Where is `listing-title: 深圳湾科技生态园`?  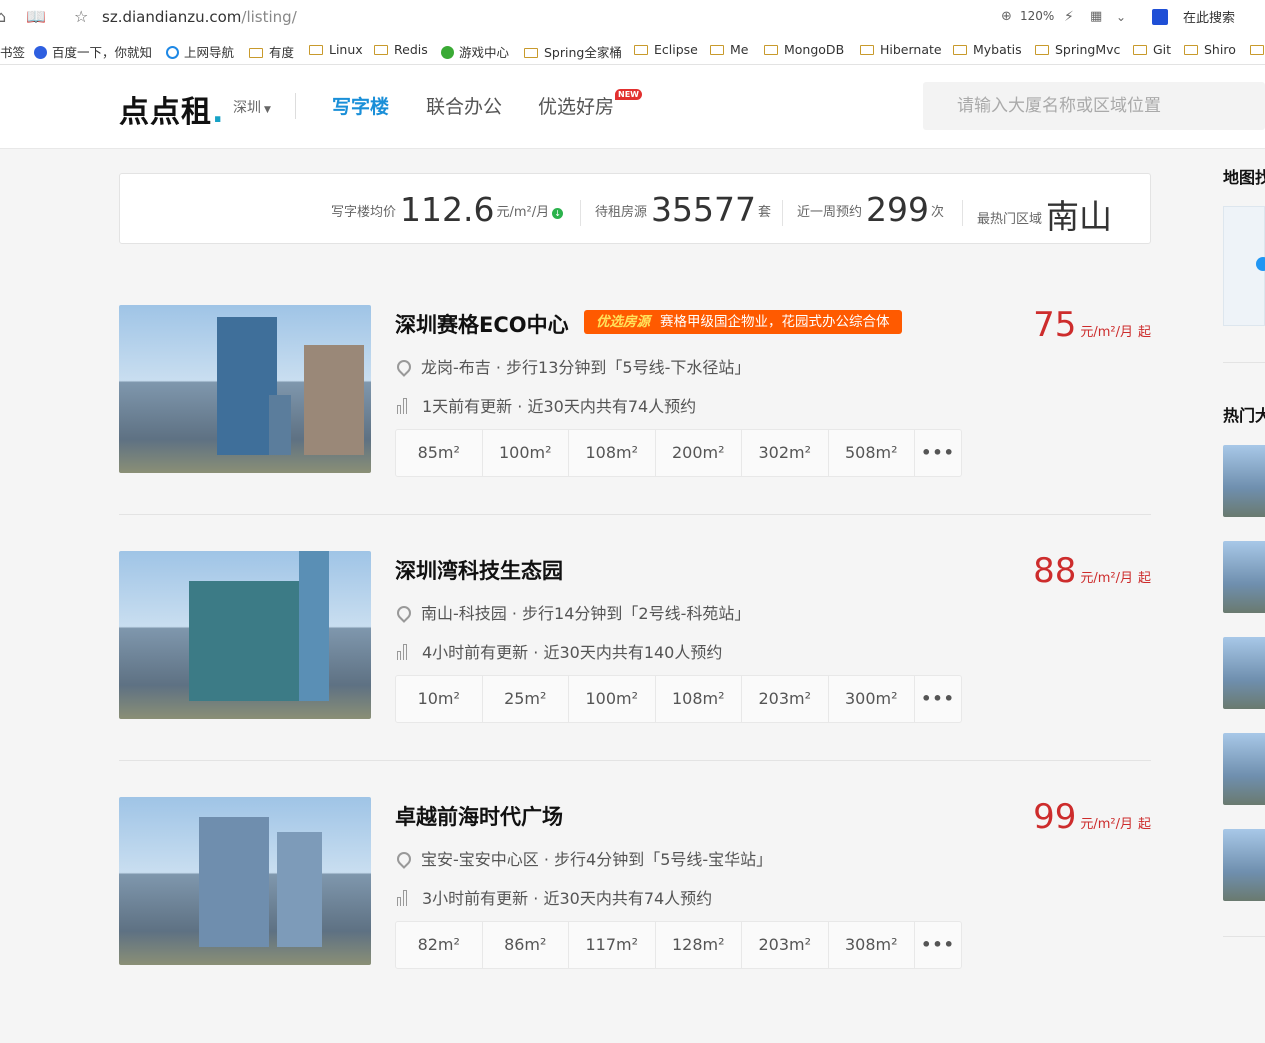
listing-title: 深圳湾科技生态园 is located at coordinates (479, 570).